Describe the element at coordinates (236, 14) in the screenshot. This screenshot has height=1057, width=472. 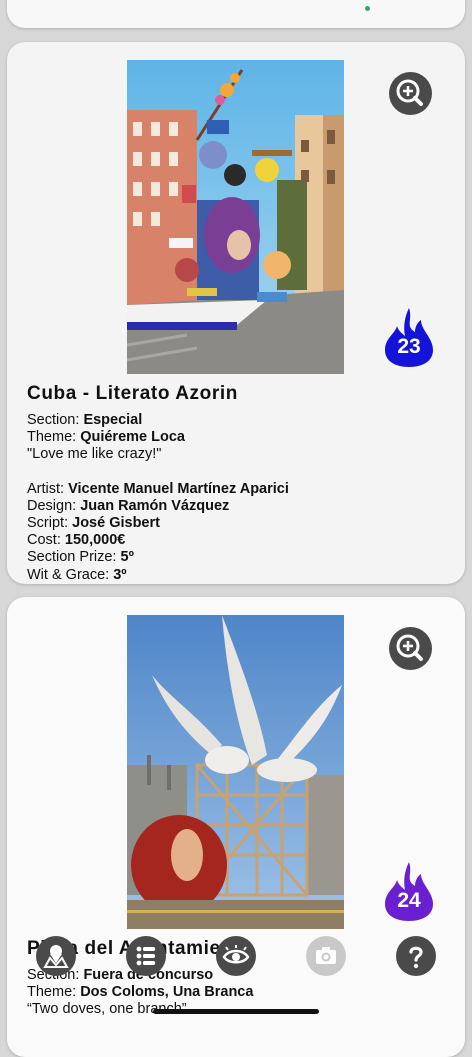
I see `previous-card` at that location.